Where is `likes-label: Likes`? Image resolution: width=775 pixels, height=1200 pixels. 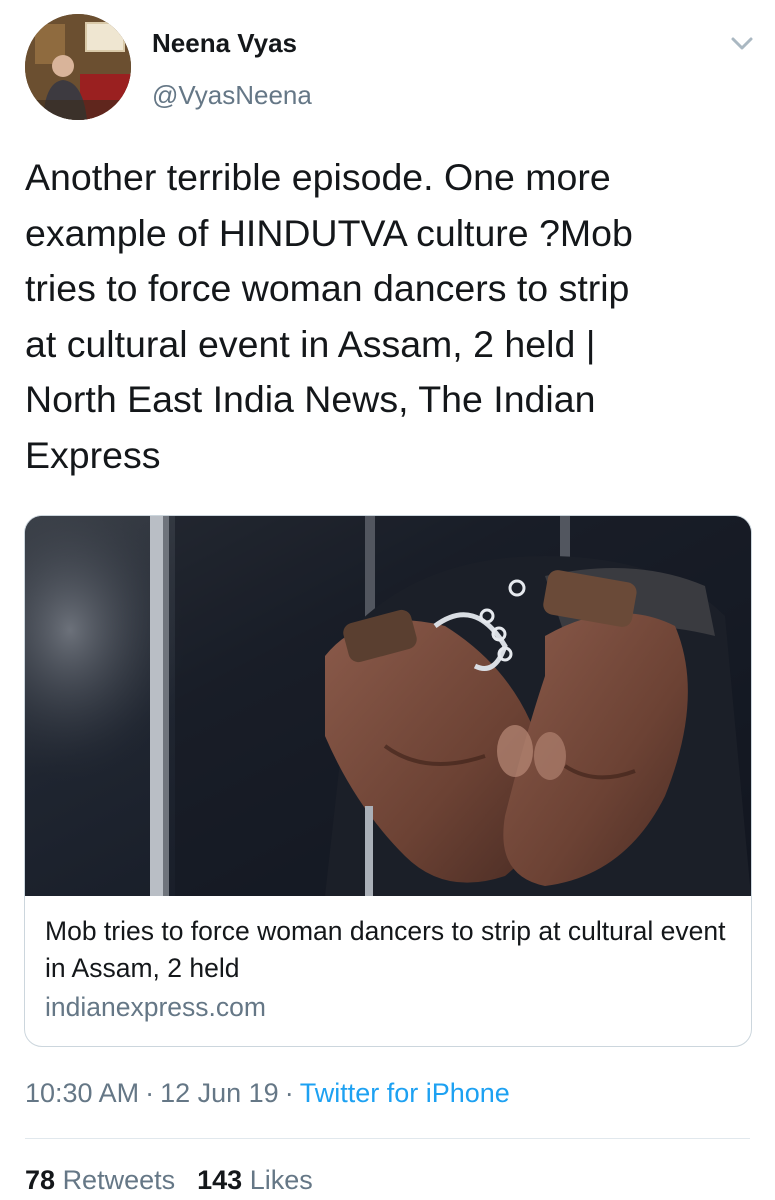
likes-label: Likes is located at coordinates (281, 1180).